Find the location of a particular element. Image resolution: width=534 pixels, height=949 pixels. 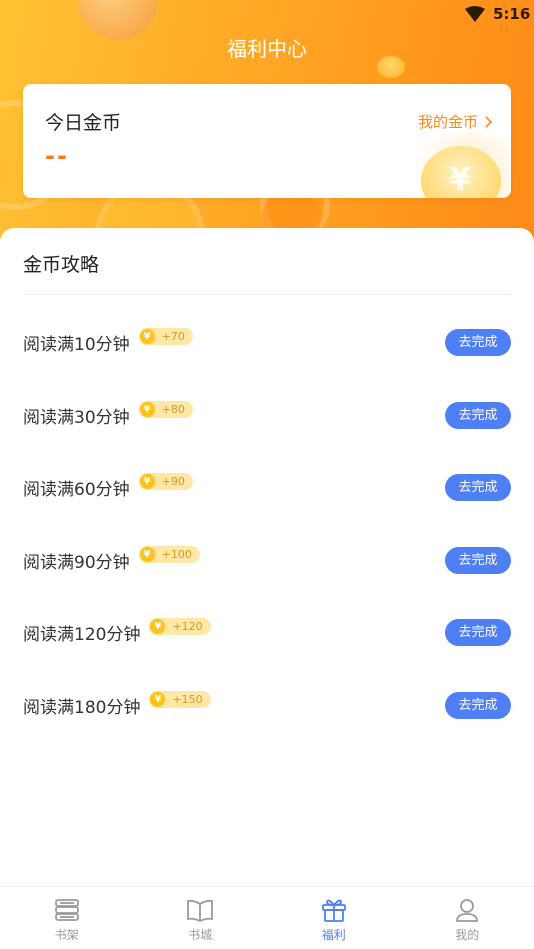

chevron-right-icon is located at coordinates (489, 121).